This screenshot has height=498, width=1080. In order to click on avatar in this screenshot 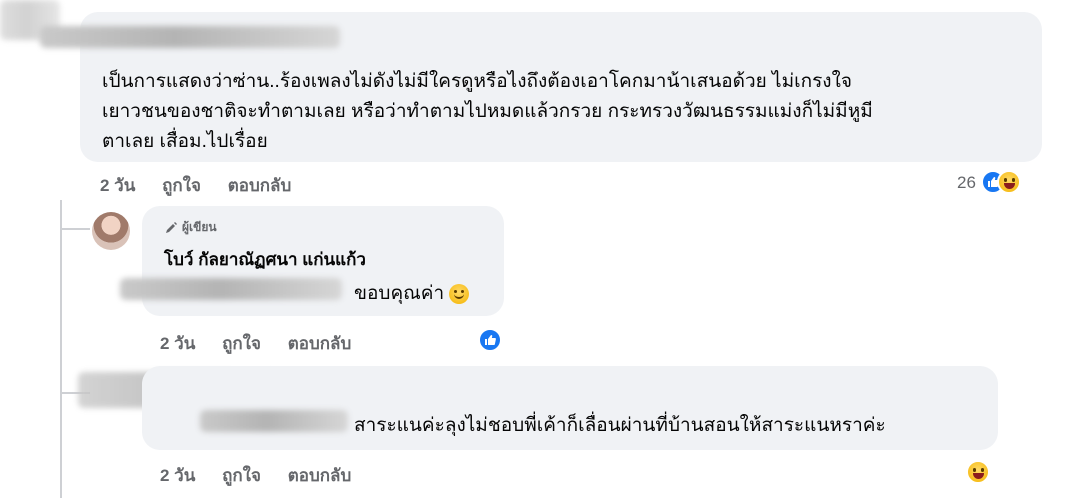, I will do `click(111, 231)`.